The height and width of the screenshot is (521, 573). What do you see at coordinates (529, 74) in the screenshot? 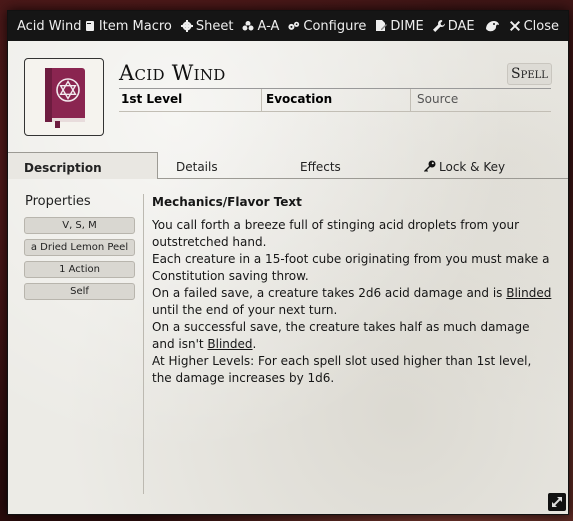
I see `item-type-badge: Spell` at bounding box center [529, 74].